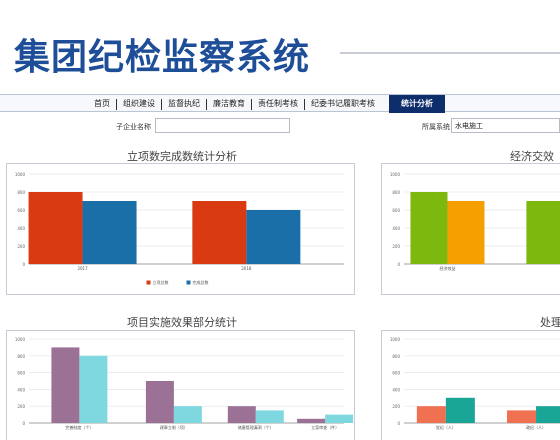 Image resolution: width=560 pixels, height=440 pixels. I want to click on nav-item-supervision: 监督执纪, so click(184, 104).